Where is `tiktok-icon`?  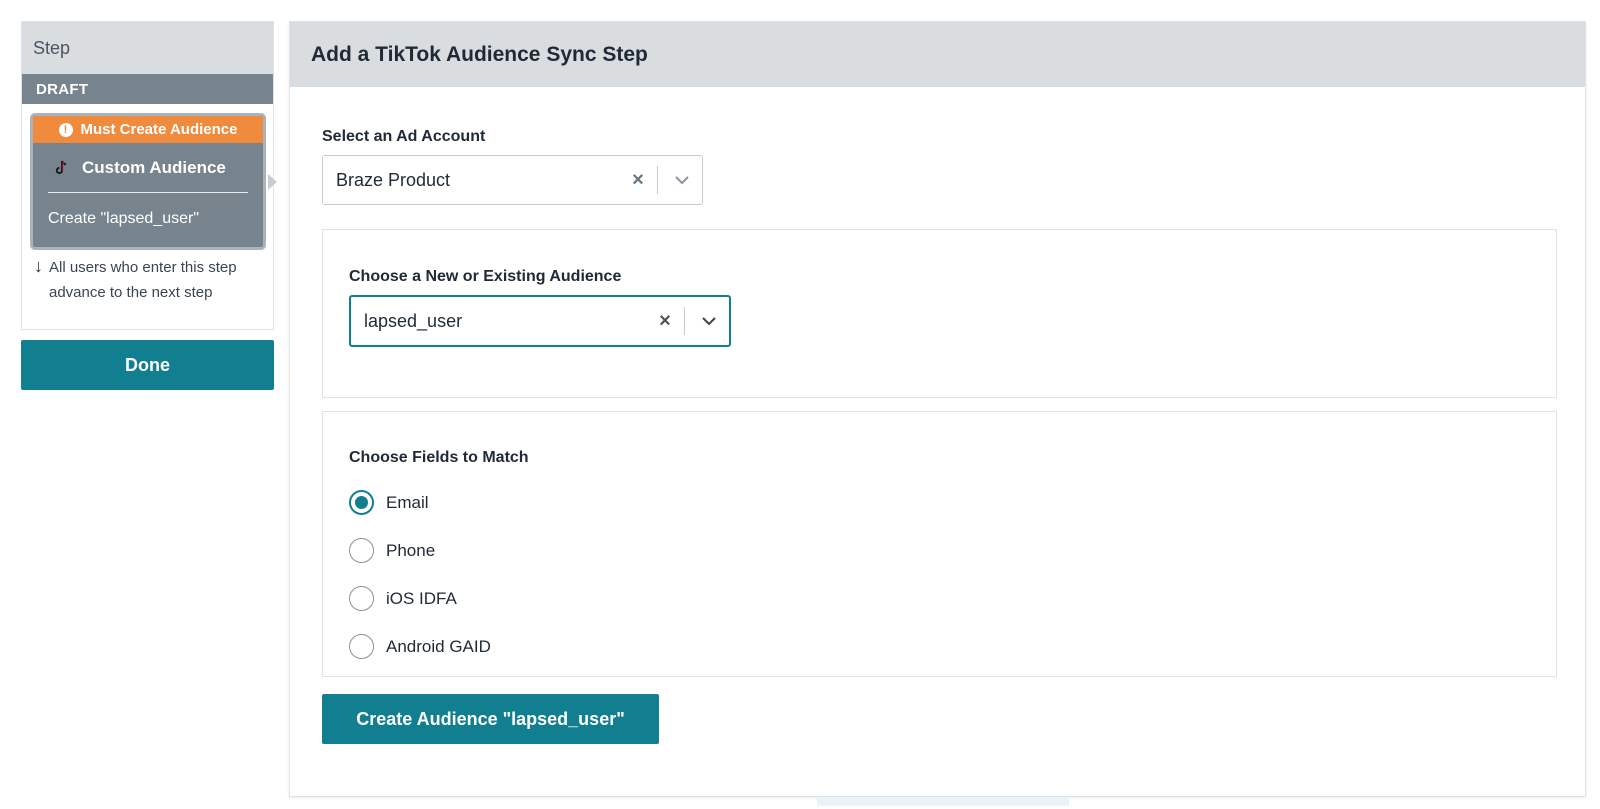 tiktok-icon is located at coordinates (61, 167).